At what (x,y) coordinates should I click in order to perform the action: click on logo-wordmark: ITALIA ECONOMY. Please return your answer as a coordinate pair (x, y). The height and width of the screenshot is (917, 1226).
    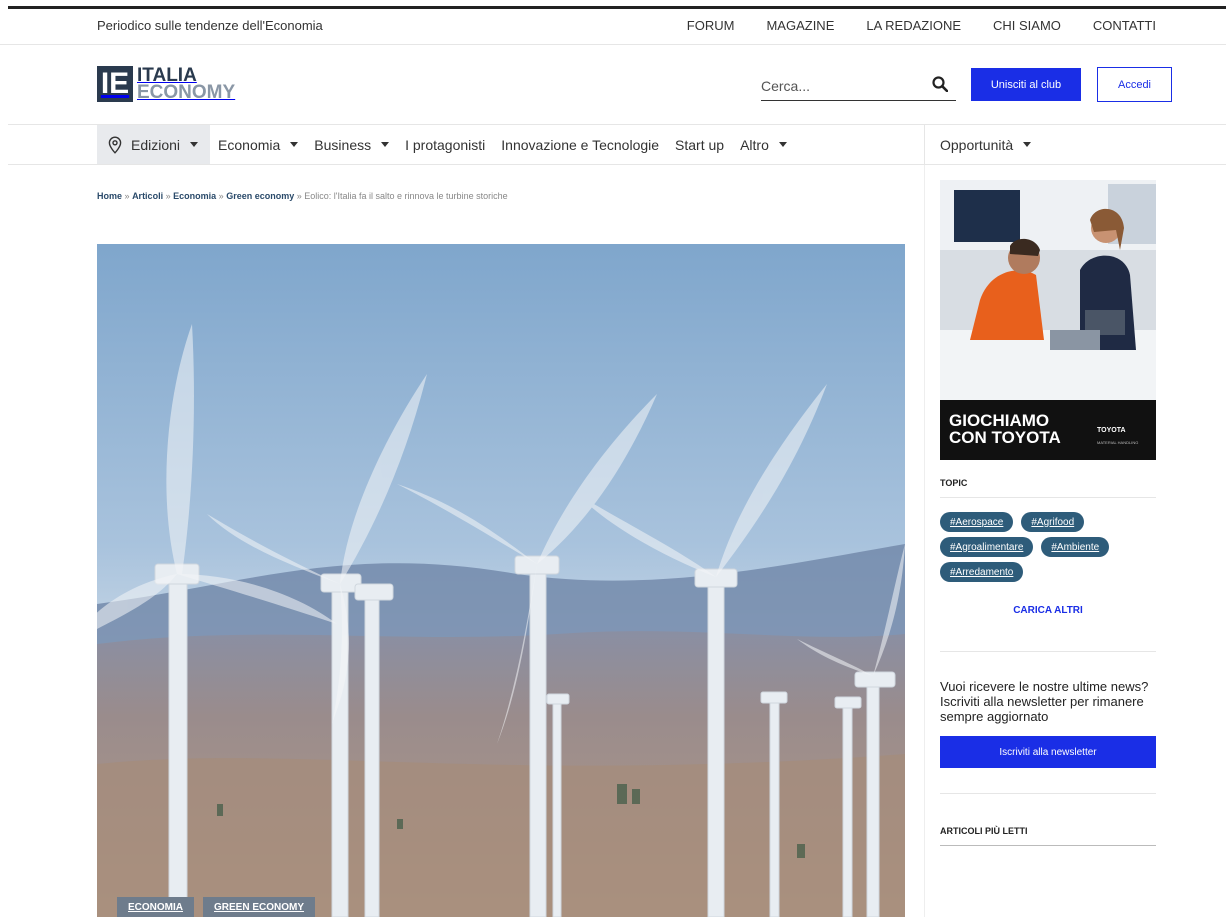
    Looking at the image, I should click on (186, 84).